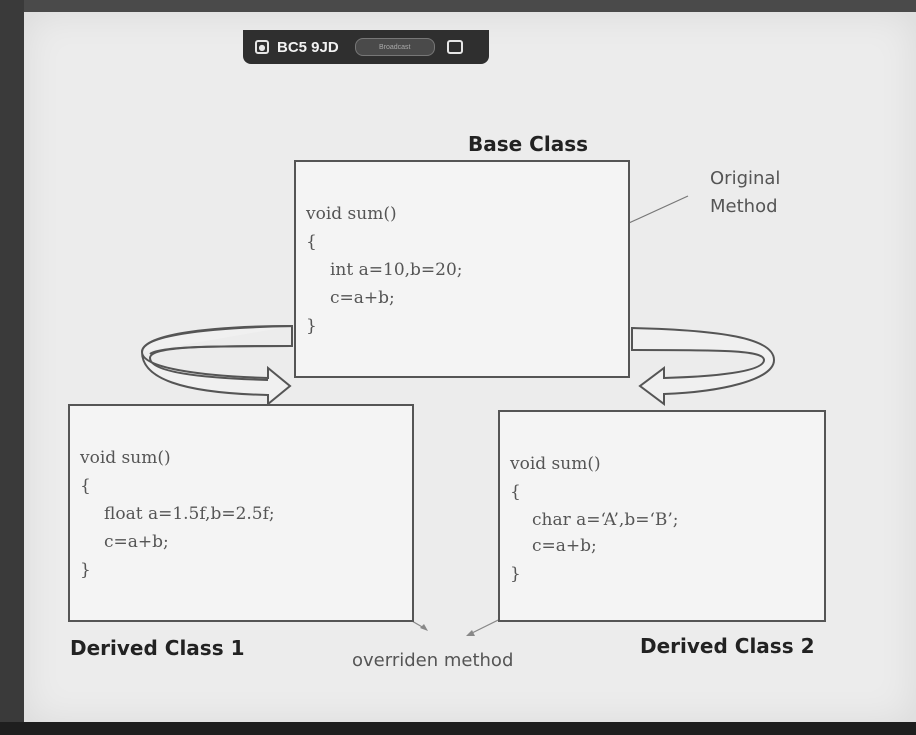 The image size is (916, 735). What do you see at coordinates (470, 633) in the screenshot?
I see `overriden-pointer-right-head` at bounding box center [470, 633].